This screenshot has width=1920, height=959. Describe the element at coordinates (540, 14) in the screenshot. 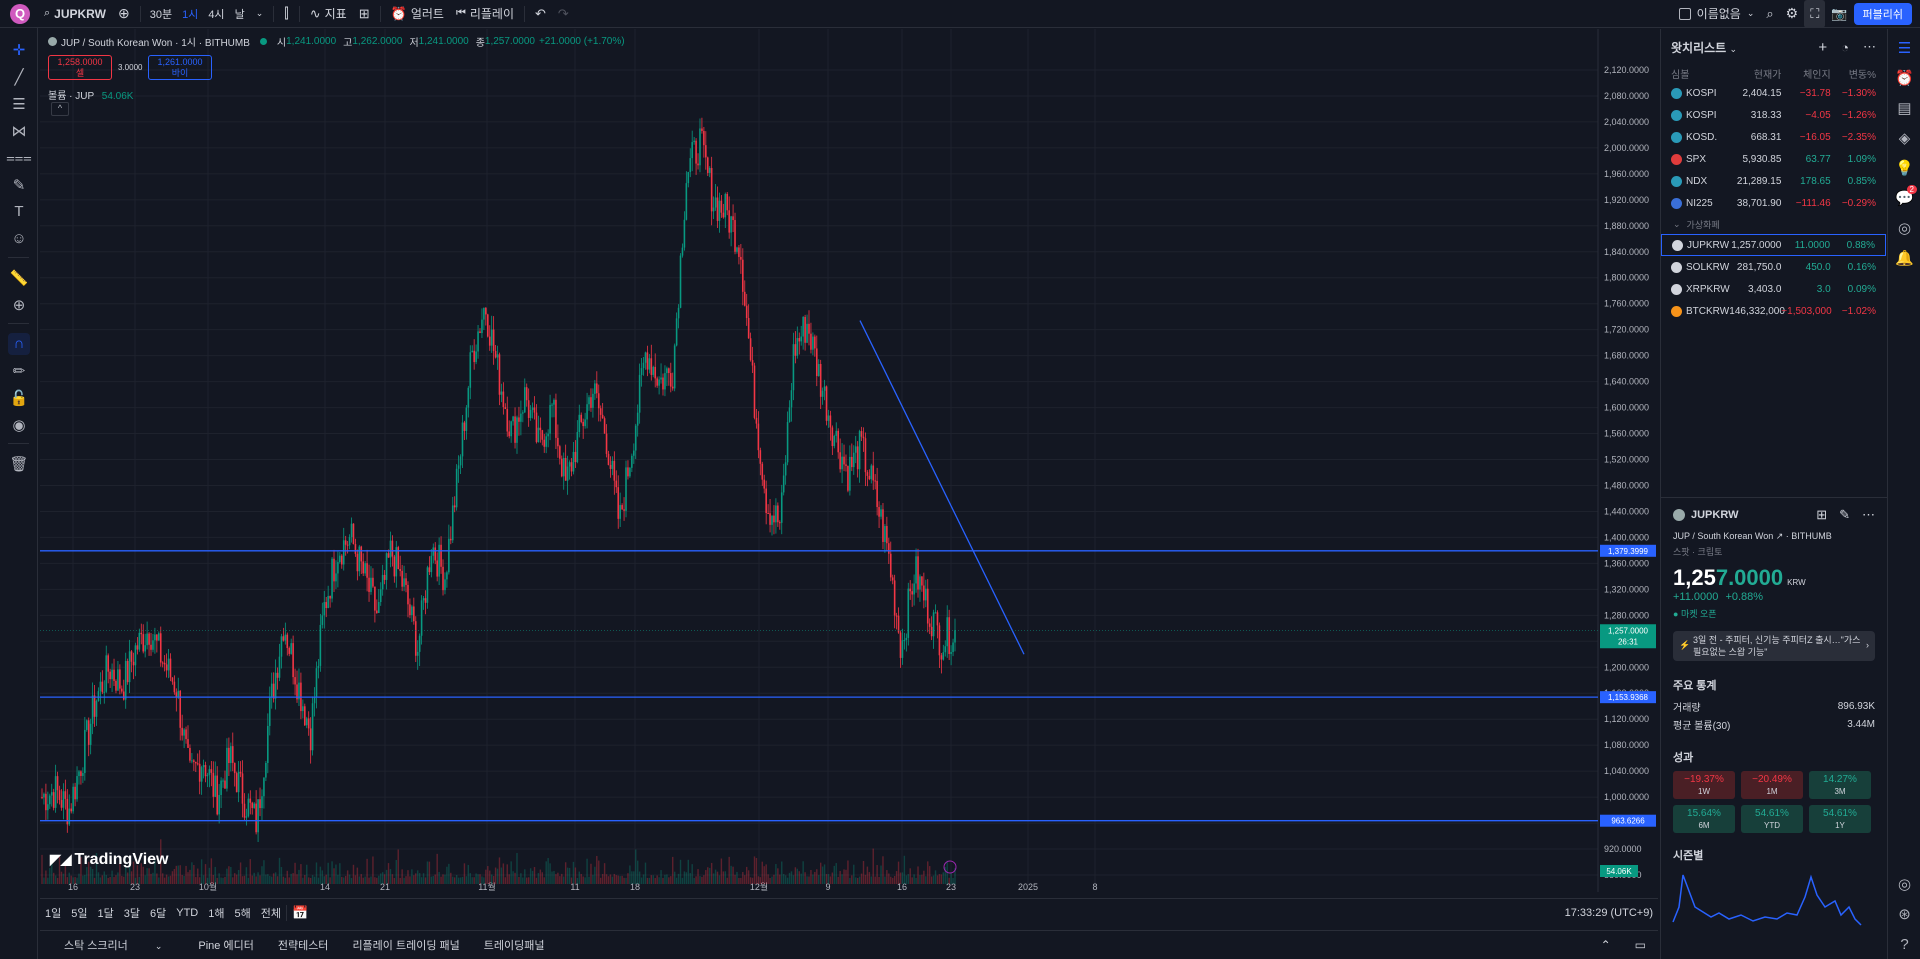

I see `undo-icon: ↶` at that location.